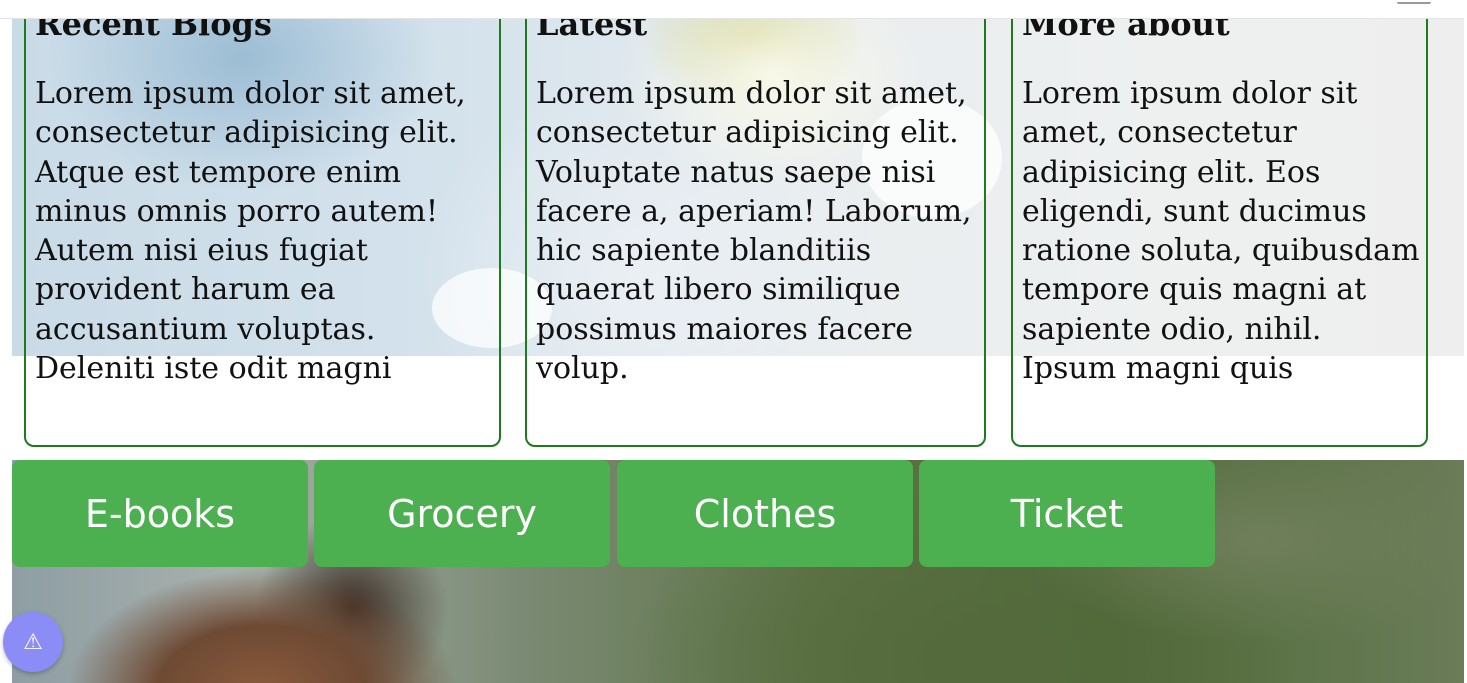 The width and height of the screenshot is (1467, 683). What do you see at coordinates (33, 642) in the screenshot?
I see `warning-icon: ⚠` at bounding box center [33, 642].